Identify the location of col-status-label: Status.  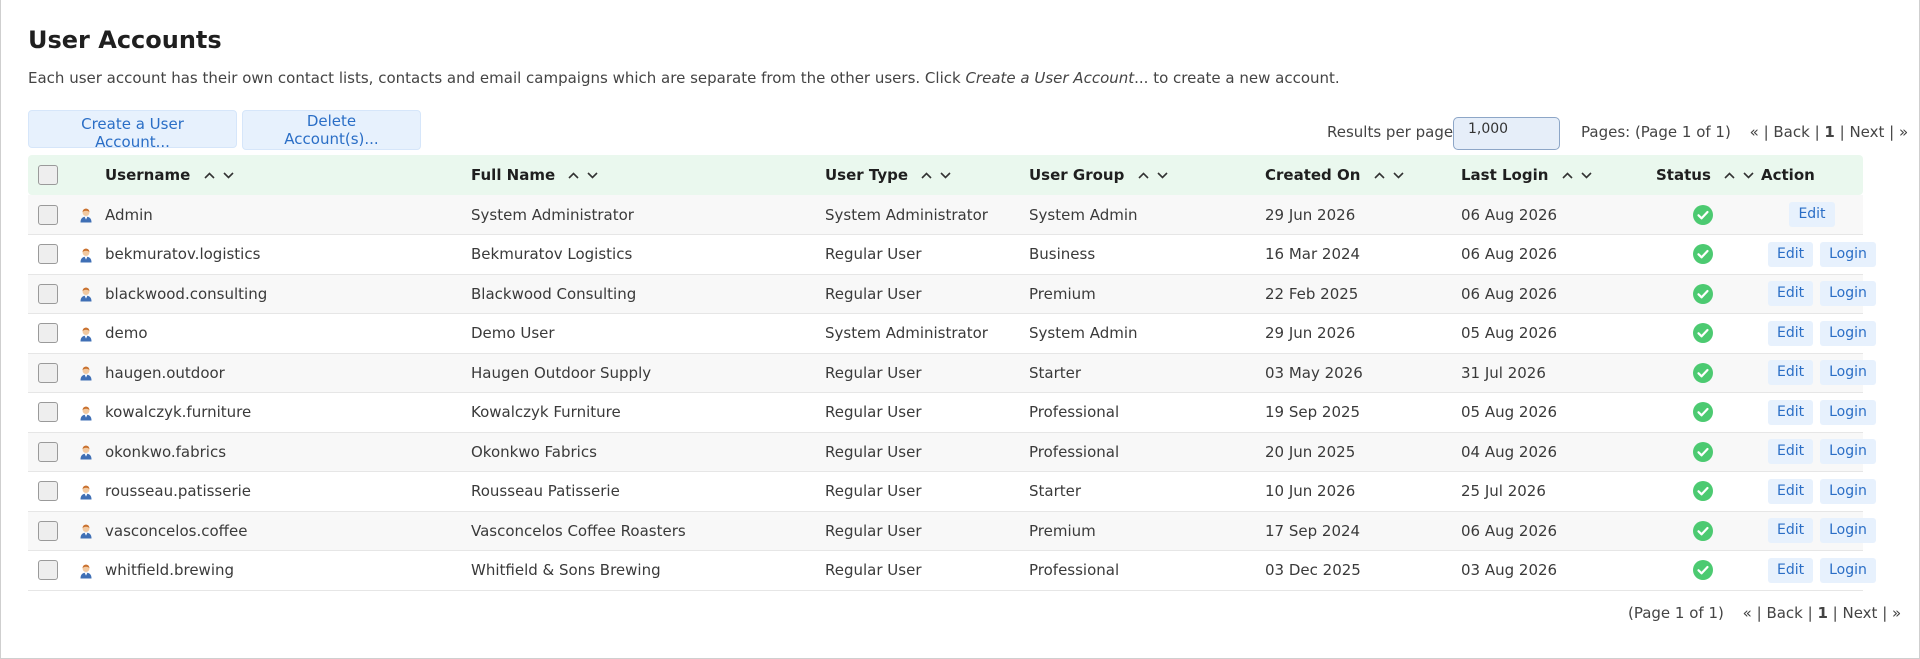
(1683, 175).